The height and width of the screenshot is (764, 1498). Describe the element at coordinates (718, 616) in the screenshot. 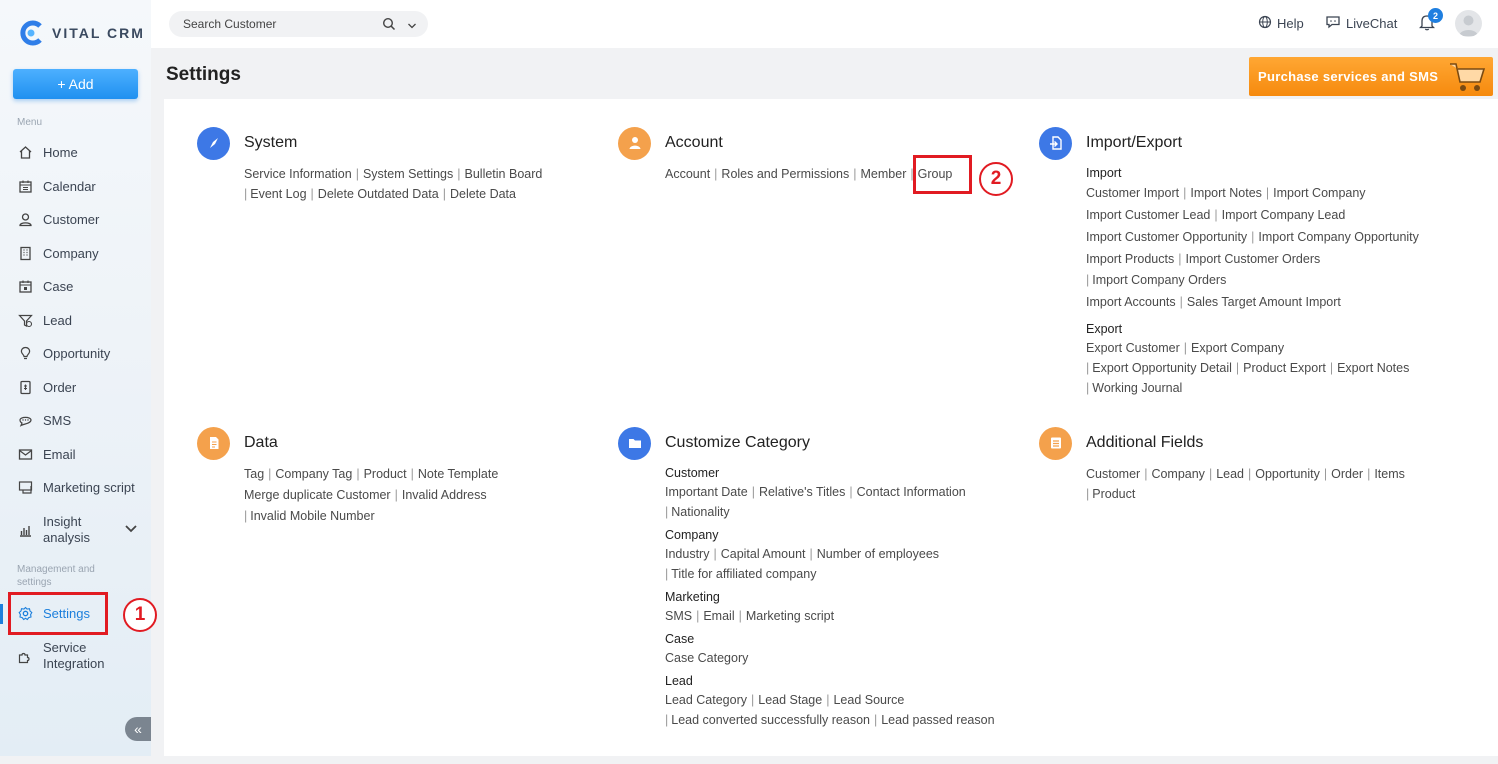

I see `link-email: Email` at that location.